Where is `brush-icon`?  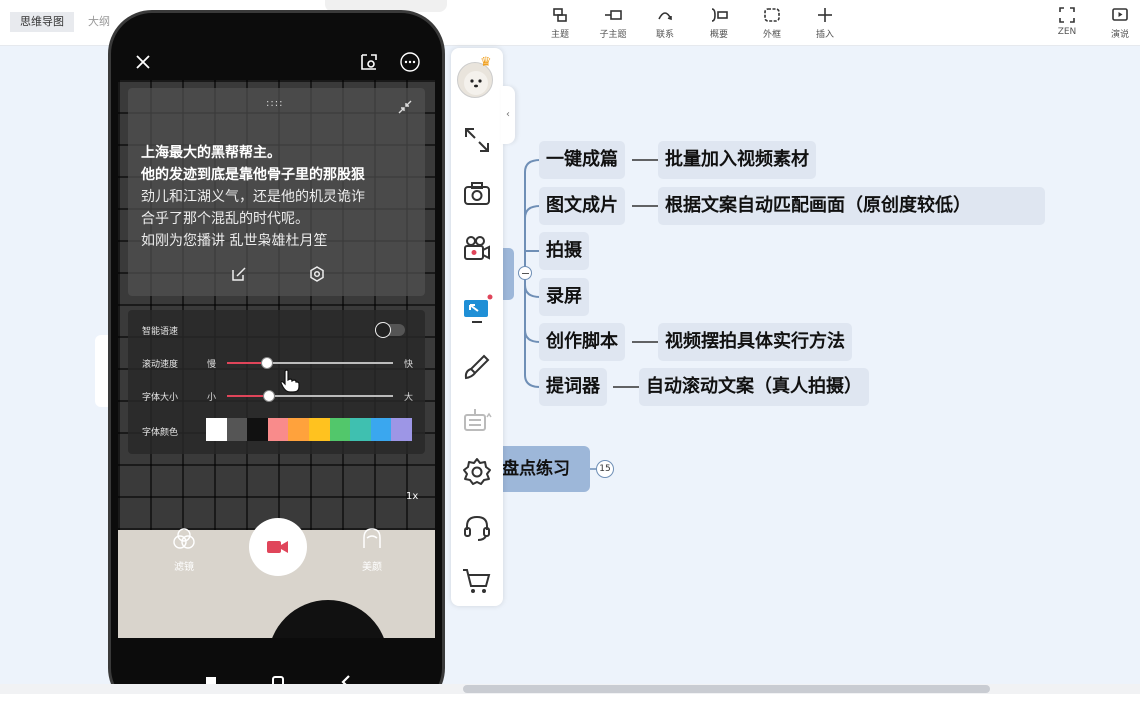 brush-icon is located at coordinates (477, 367).